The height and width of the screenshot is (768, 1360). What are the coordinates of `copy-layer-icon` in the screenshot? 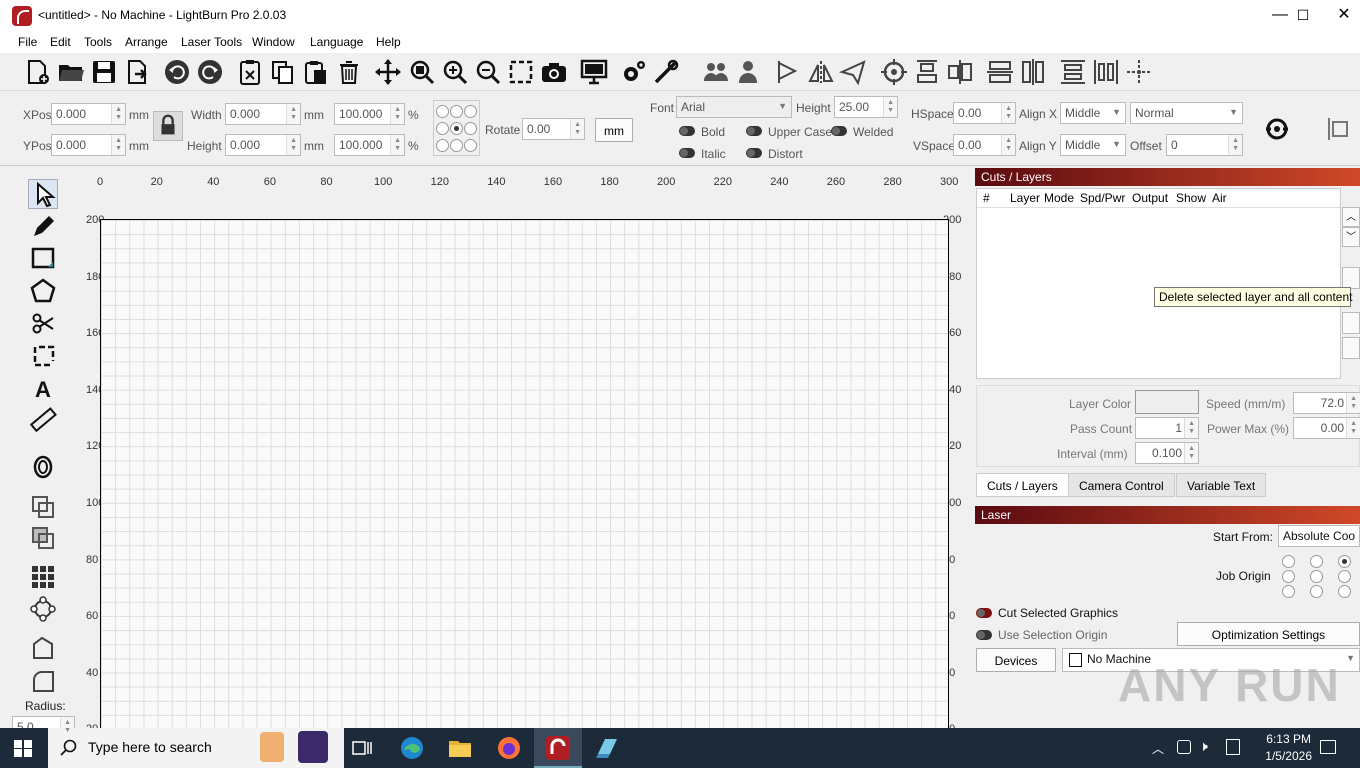 It's located at (1351, 323).